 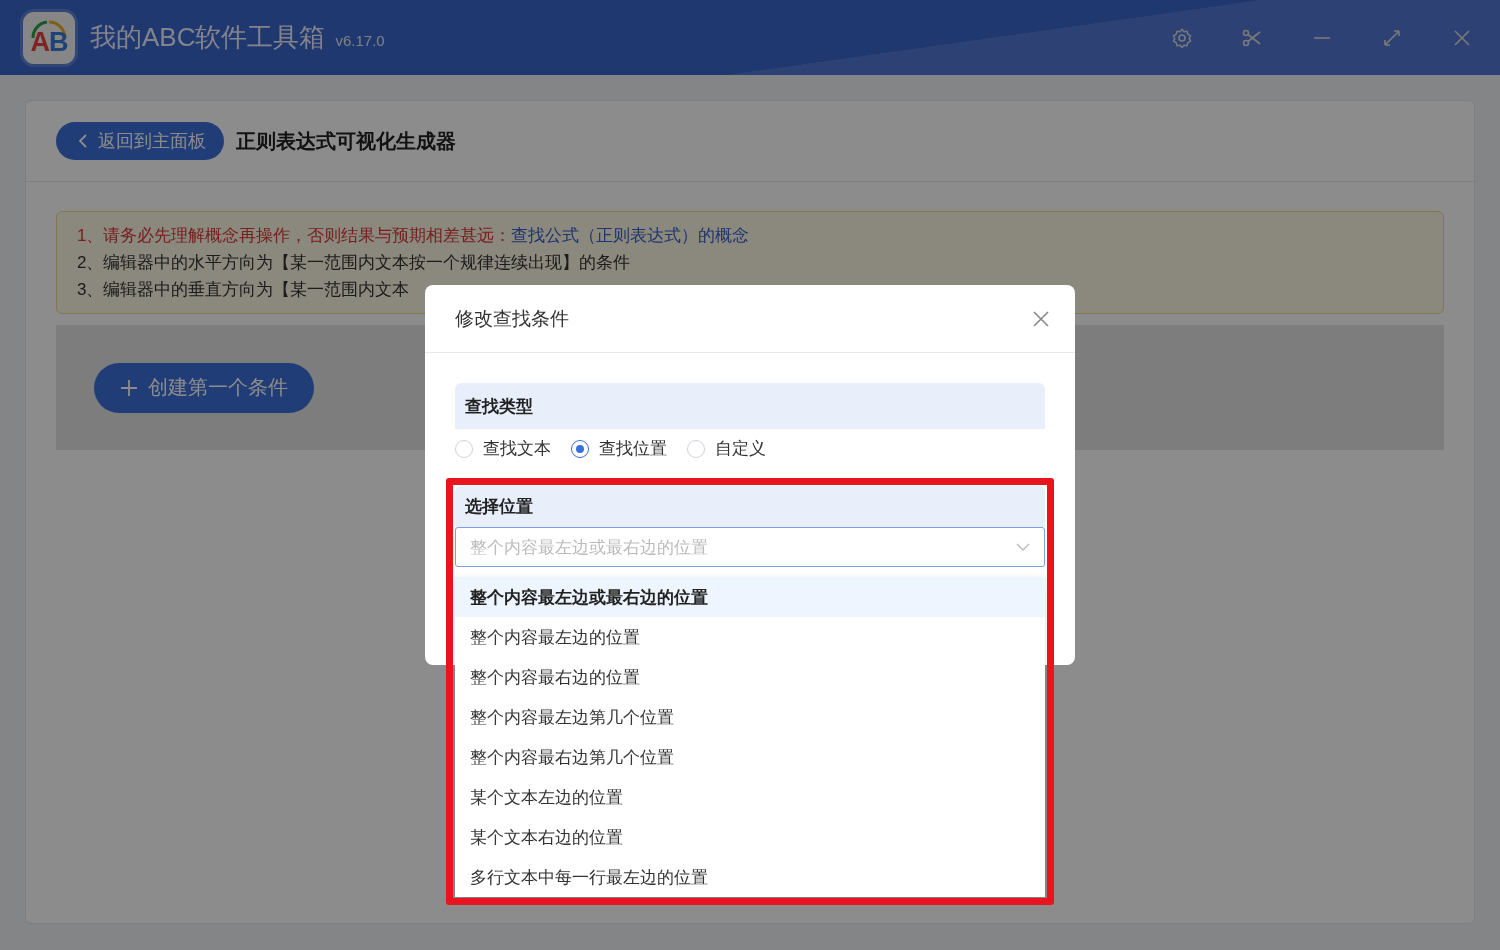 I want to click on app-logo: AB, so click(x=49, y=37).